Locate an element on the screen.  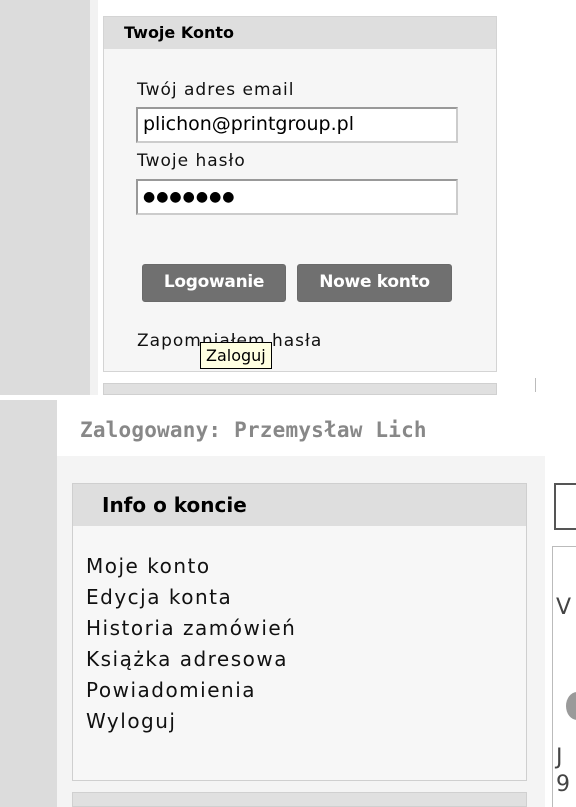
login-button: Logowanie is located at coordinates (214, 283).